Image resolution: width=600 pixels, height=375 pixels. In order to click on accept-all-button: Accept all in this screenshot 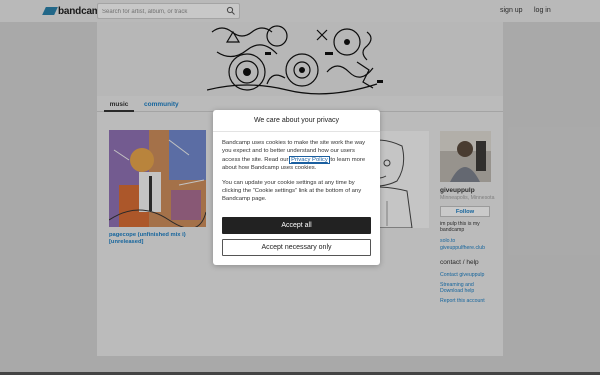, I will do `click(296, 225)`.